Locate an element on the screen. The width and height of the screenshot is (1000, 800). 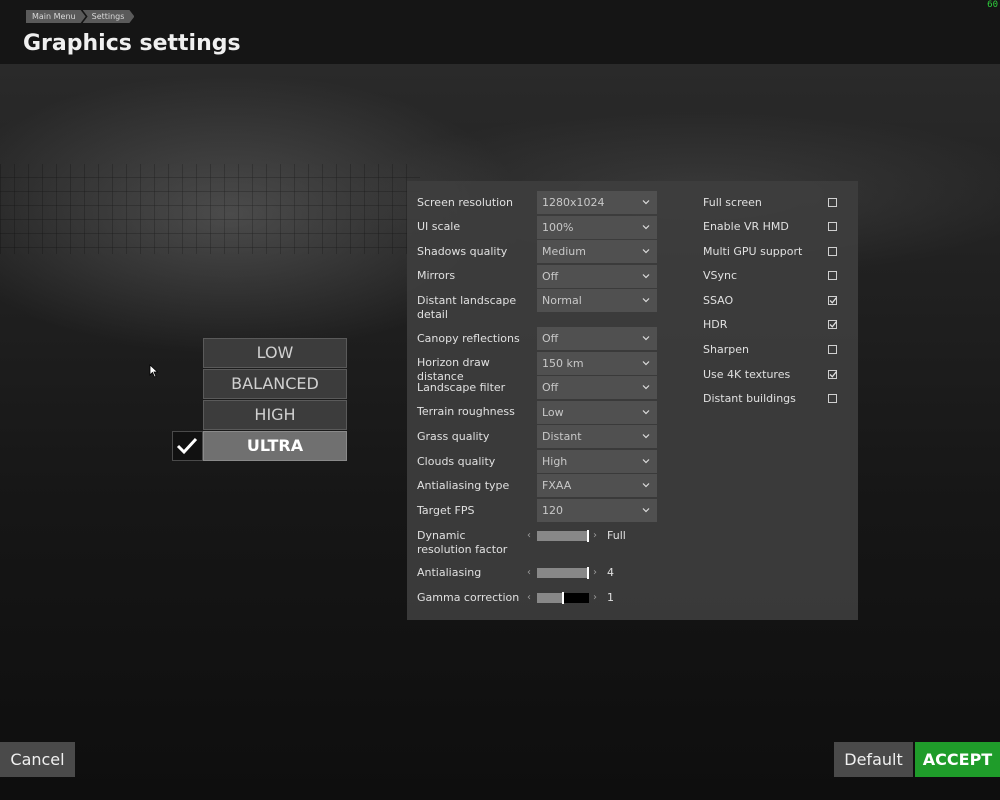
preset-ultra: ULTRA is located at coordinates (275, 446).